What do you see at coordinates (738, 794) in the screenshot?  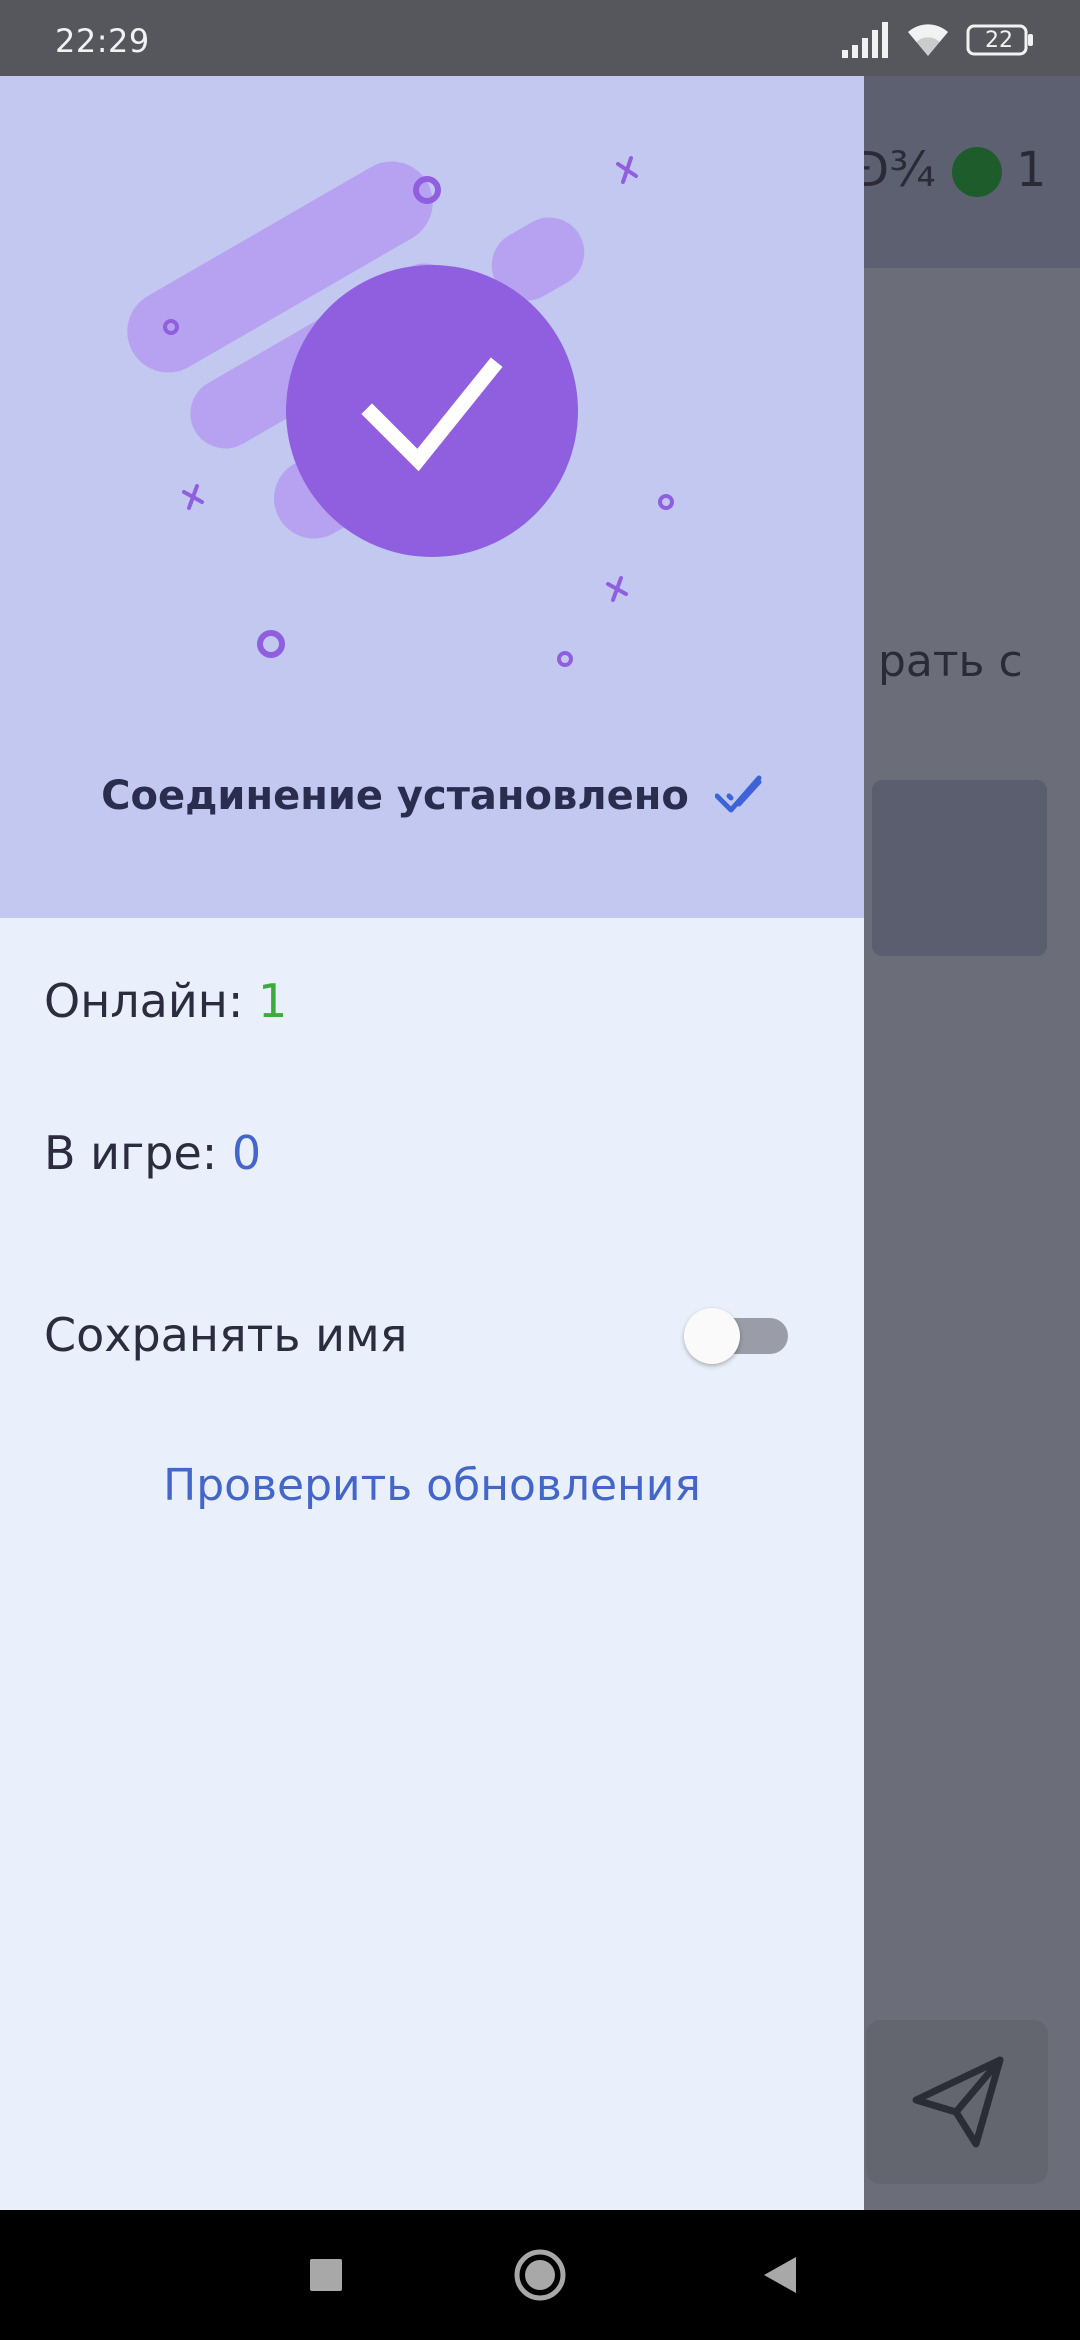 I see `double-check-icon` at bounding box center [738, 794].